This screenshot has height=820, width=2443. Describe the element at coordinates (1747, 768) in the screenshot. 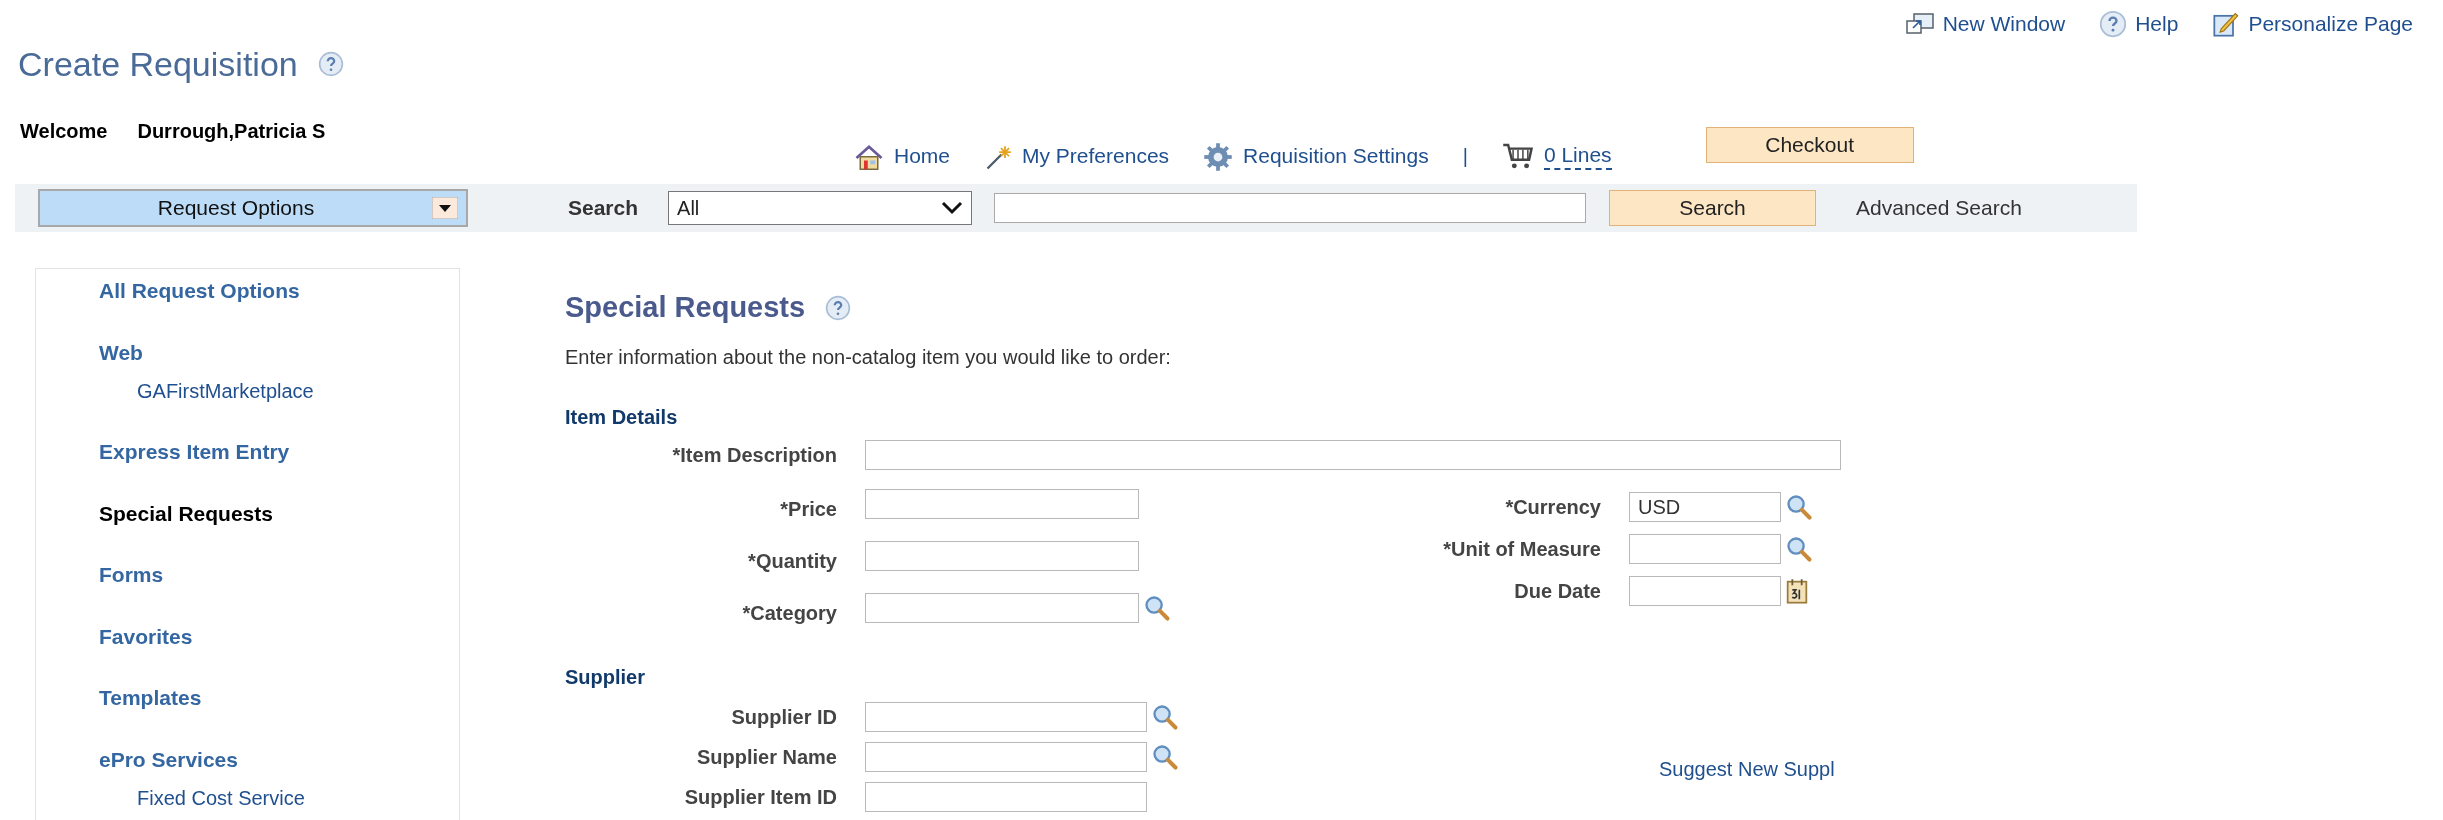

I see `suggest-supplier-link: Suggest New Suppl` at that location.